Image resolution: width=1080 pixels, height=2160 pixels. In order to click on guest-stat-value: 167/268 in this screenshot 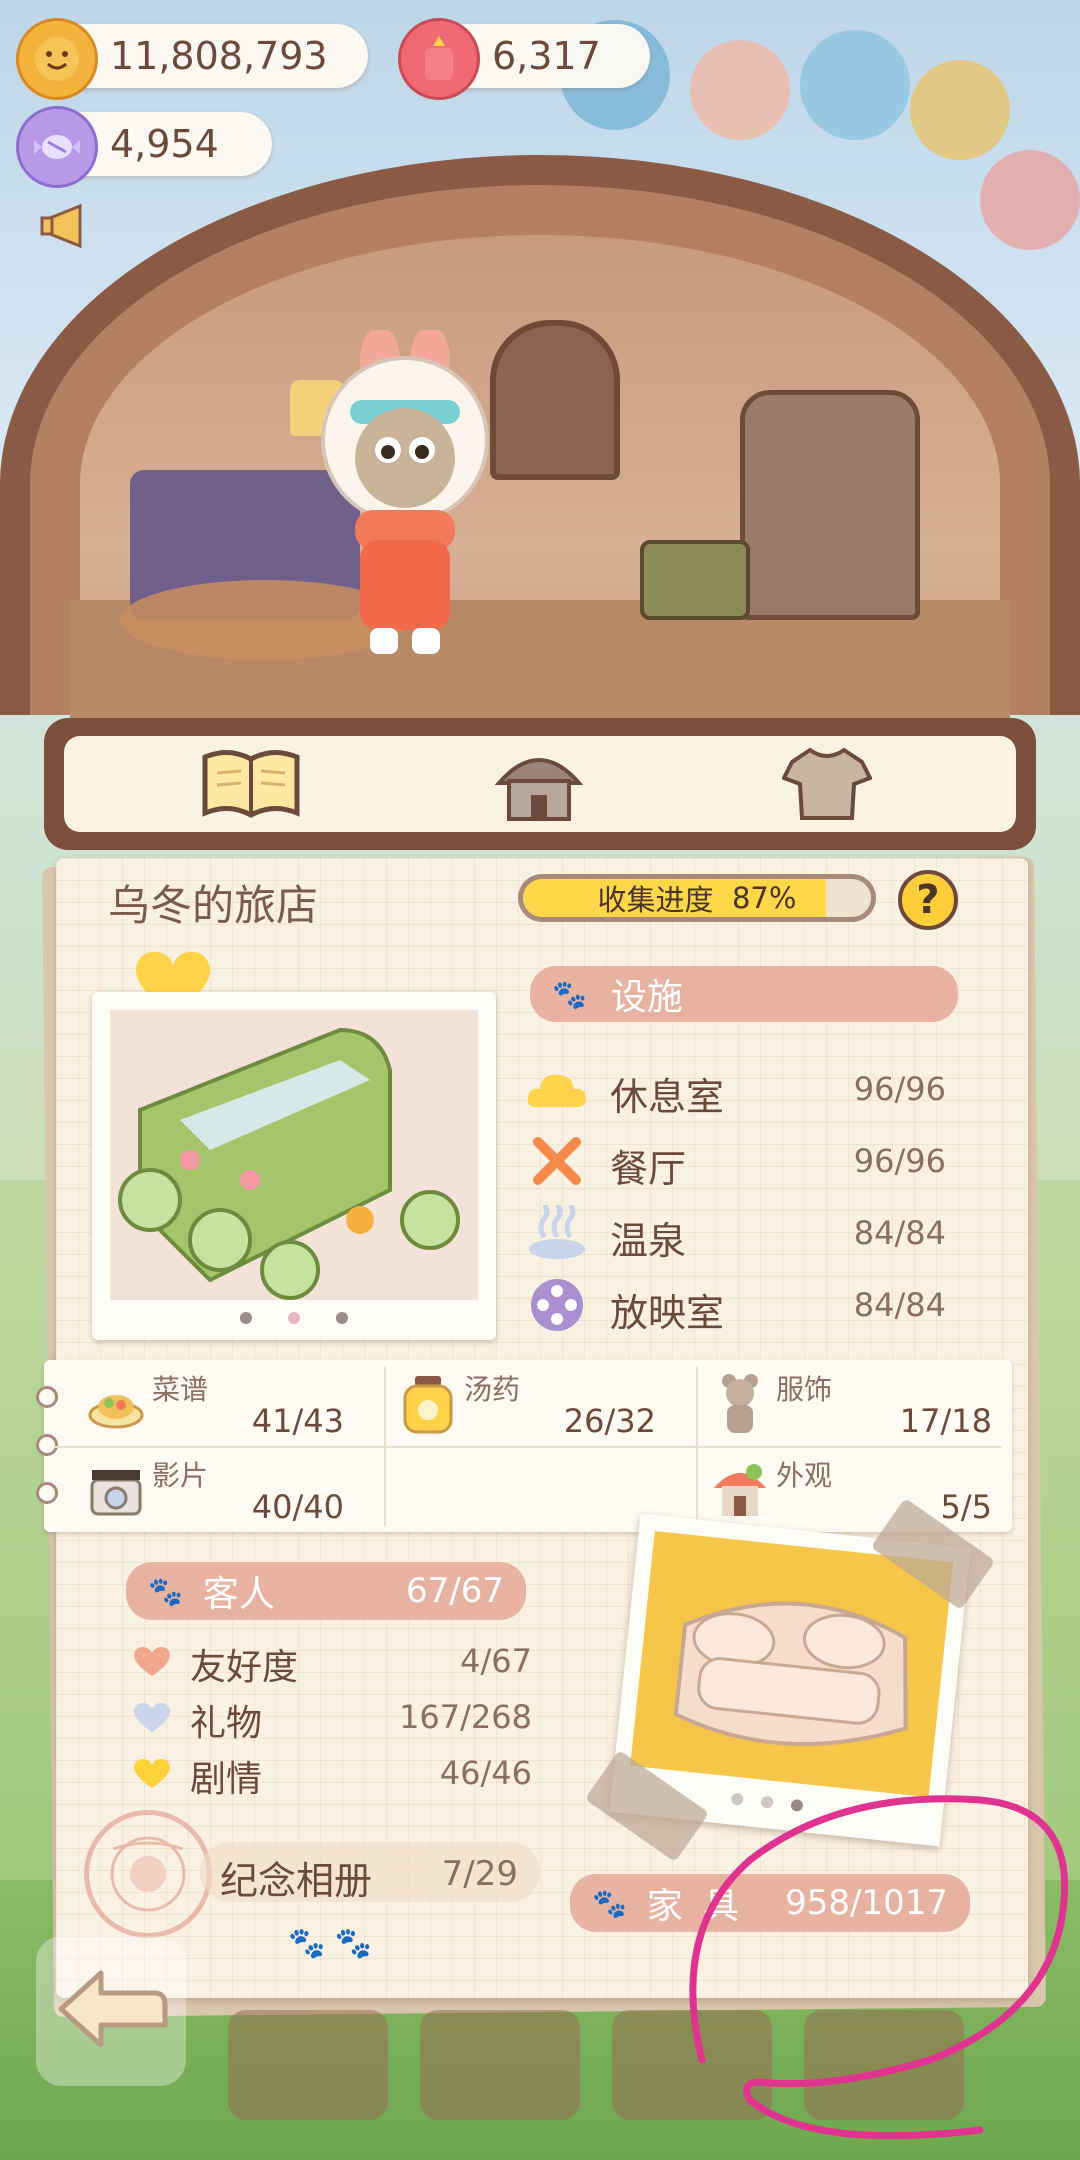, I will do `click(465, 1717)`.